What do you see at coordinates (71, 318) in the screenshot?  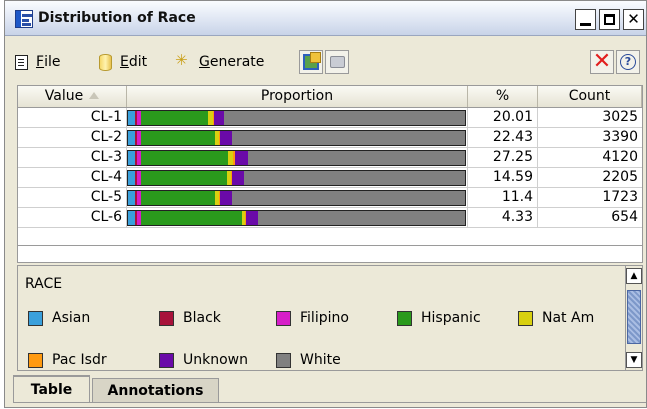 I see `legend-label: Asian` at bounding box center [71, 318].